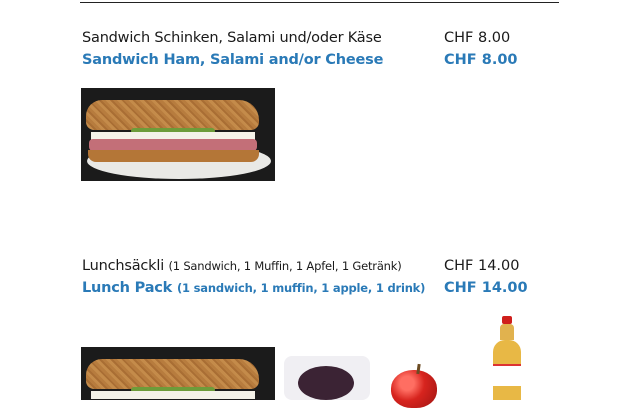 The width and height of the screenshot is (640, 408). Describe the element at coordinates (123, 266) in the screenshot. I see `item-2-name-de: Lunchsäckli` at that location.